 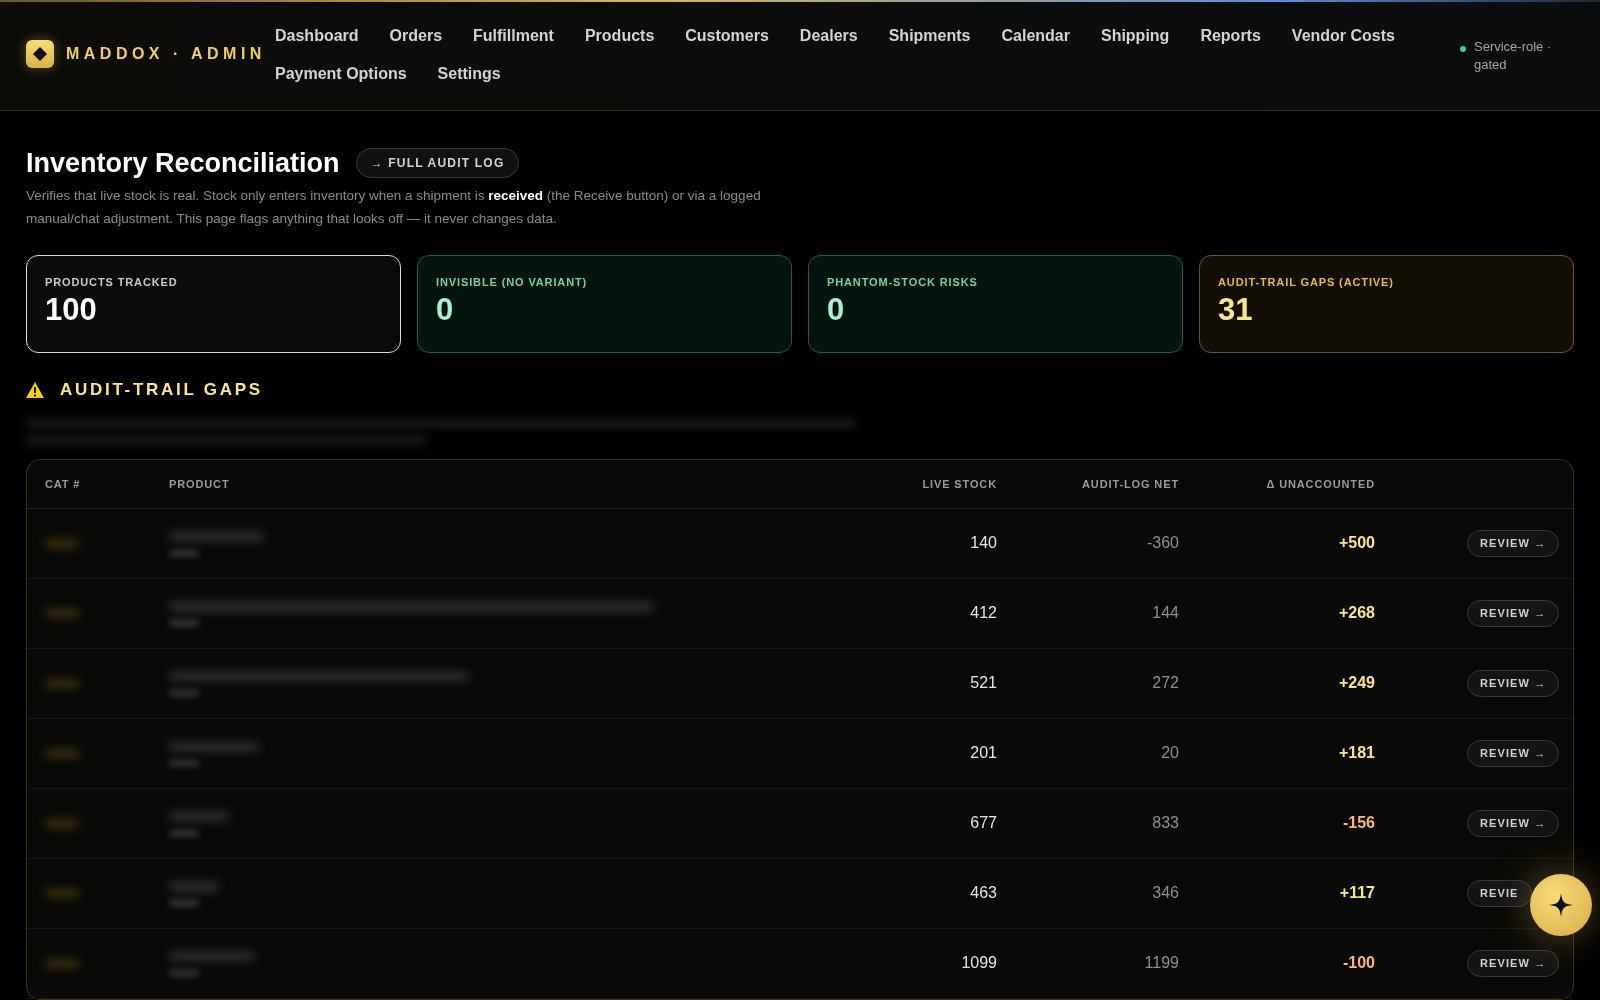 I want to click on assistant-button, so click(x=1561, y=905).